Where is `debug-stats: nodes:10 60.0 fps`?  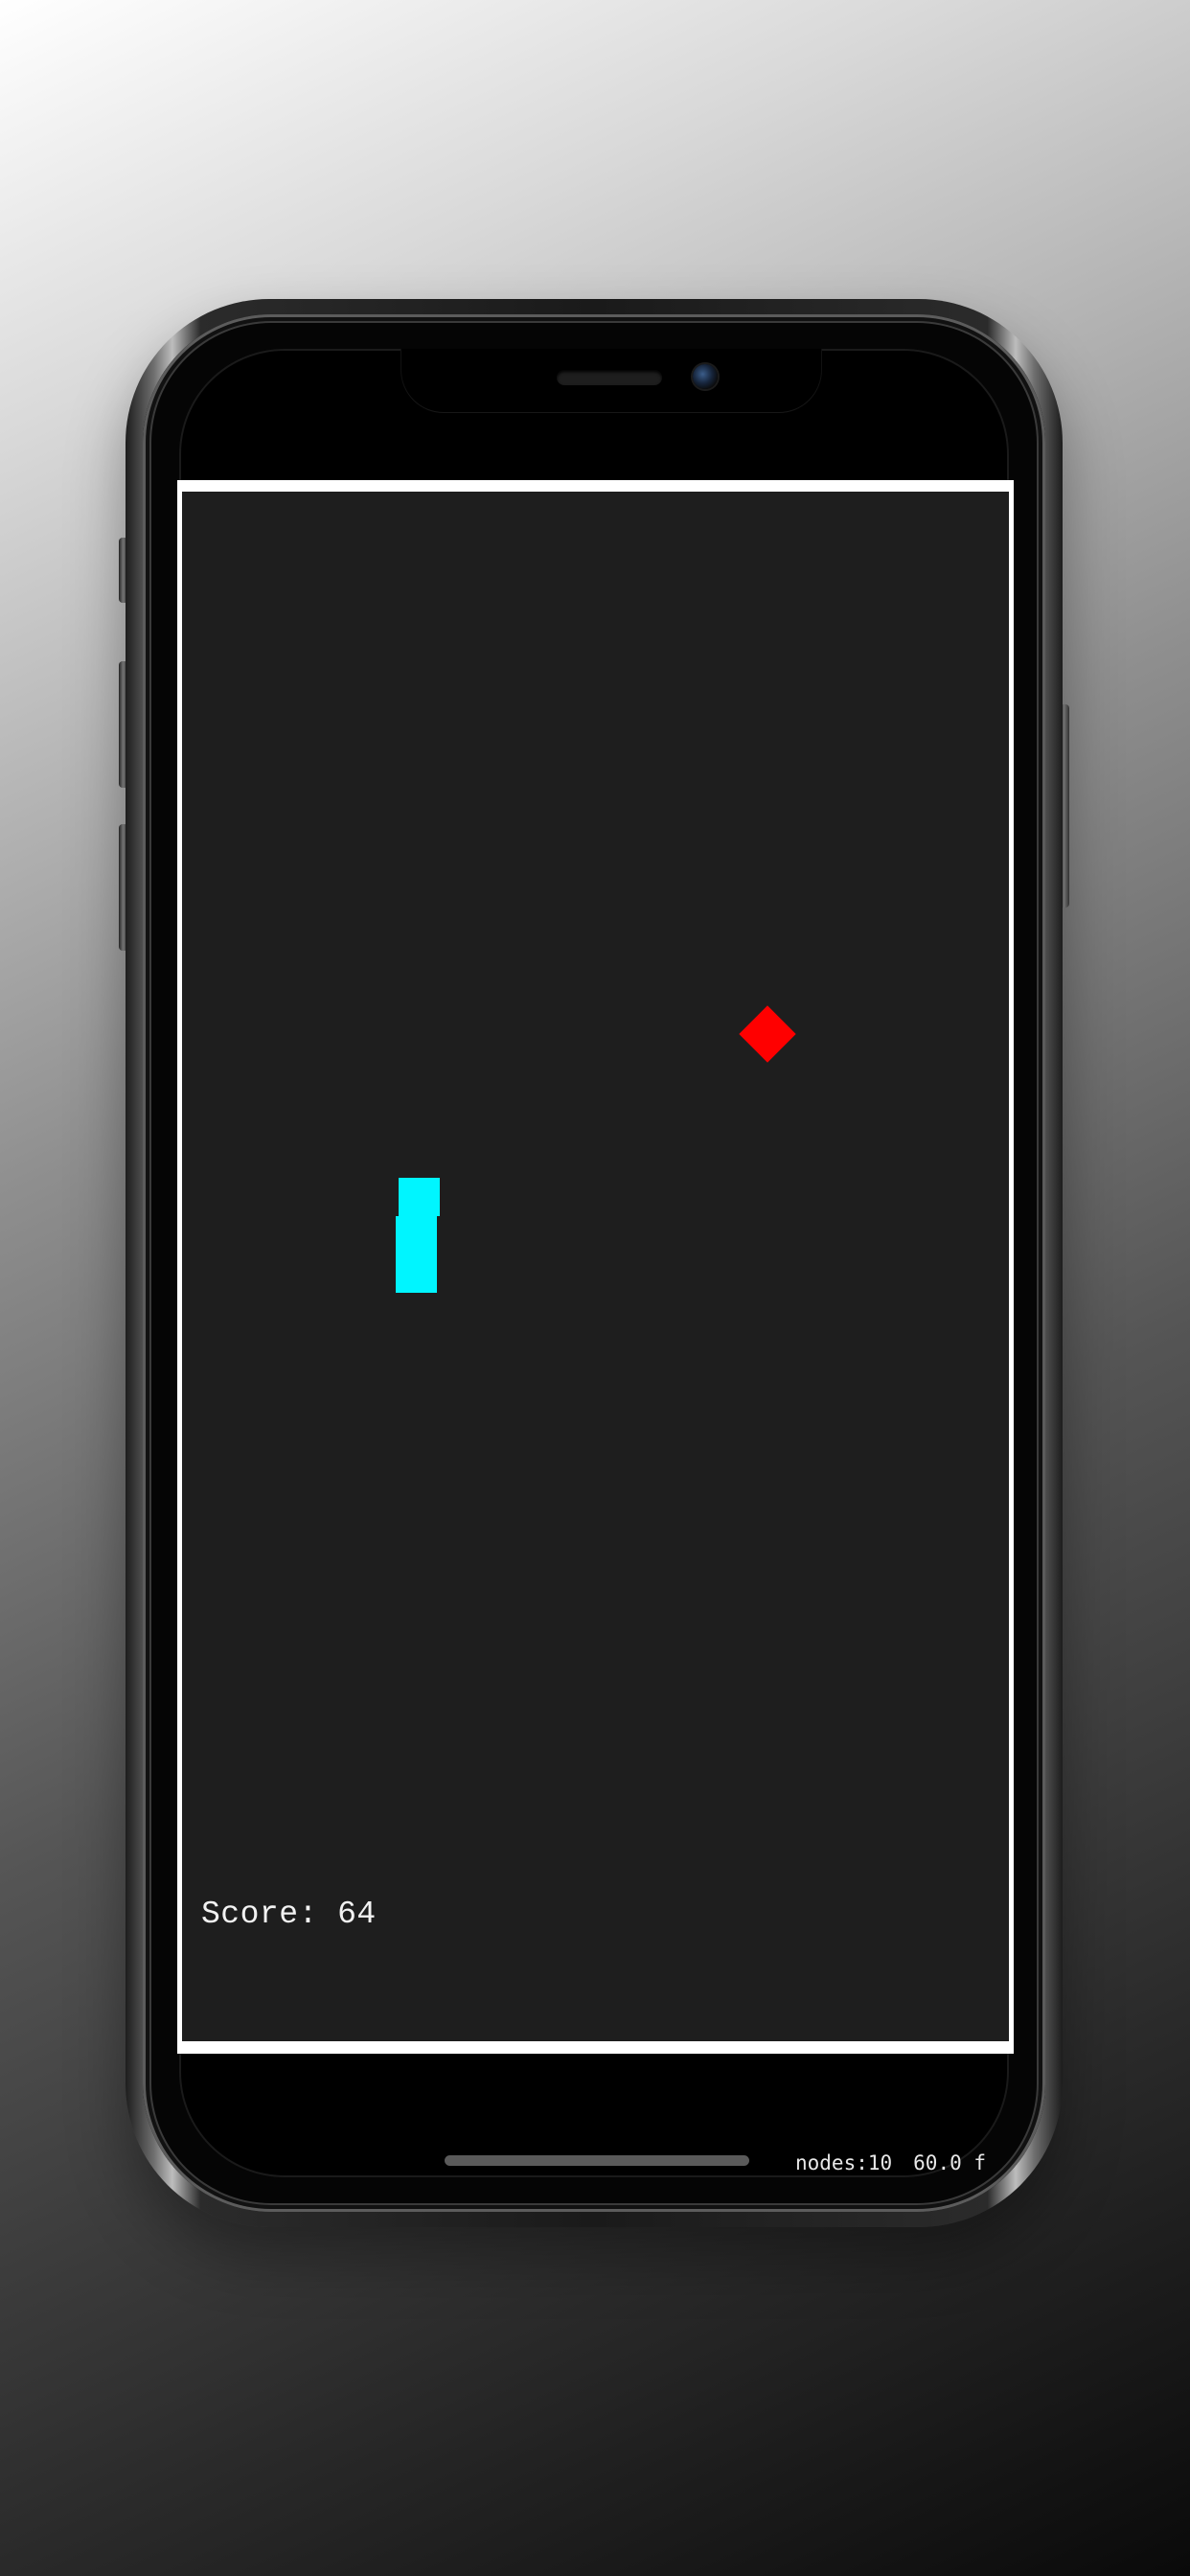
debug-stats: nodes:10 60.0 fps is located at coordinates (891, 2163).